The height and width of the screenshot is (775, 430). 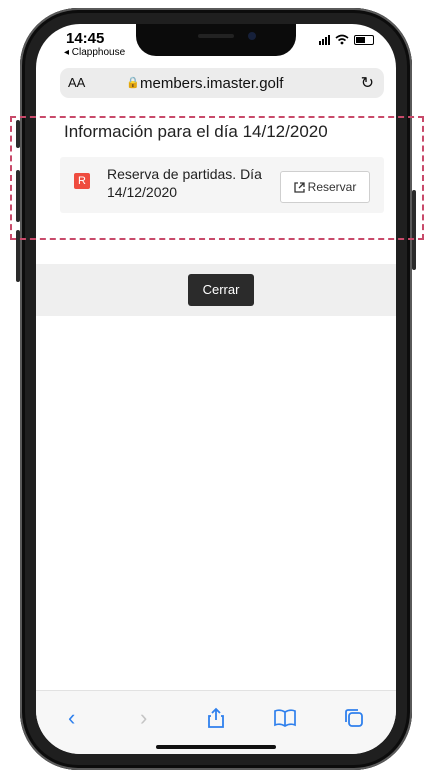 What do you see at coordinates (252, 36) in the screenshot?
I see `front-camera` at bounding box center [252, 36].